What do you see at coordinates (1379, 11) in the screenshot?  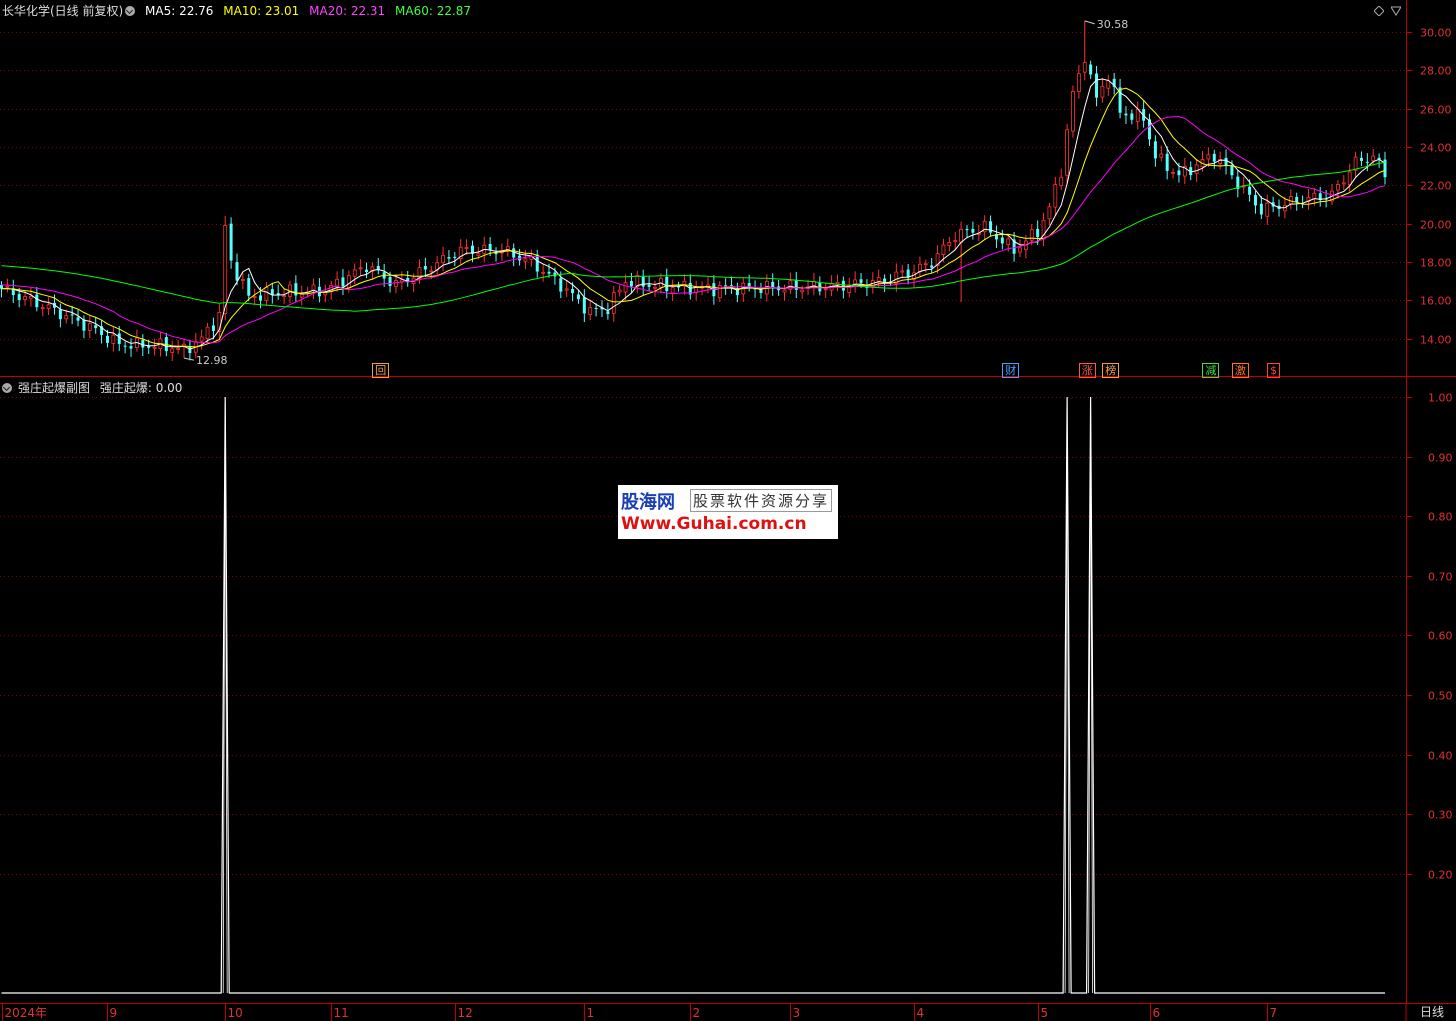 I see `settings-diamond-icon` at bounding box center [1379, 11].